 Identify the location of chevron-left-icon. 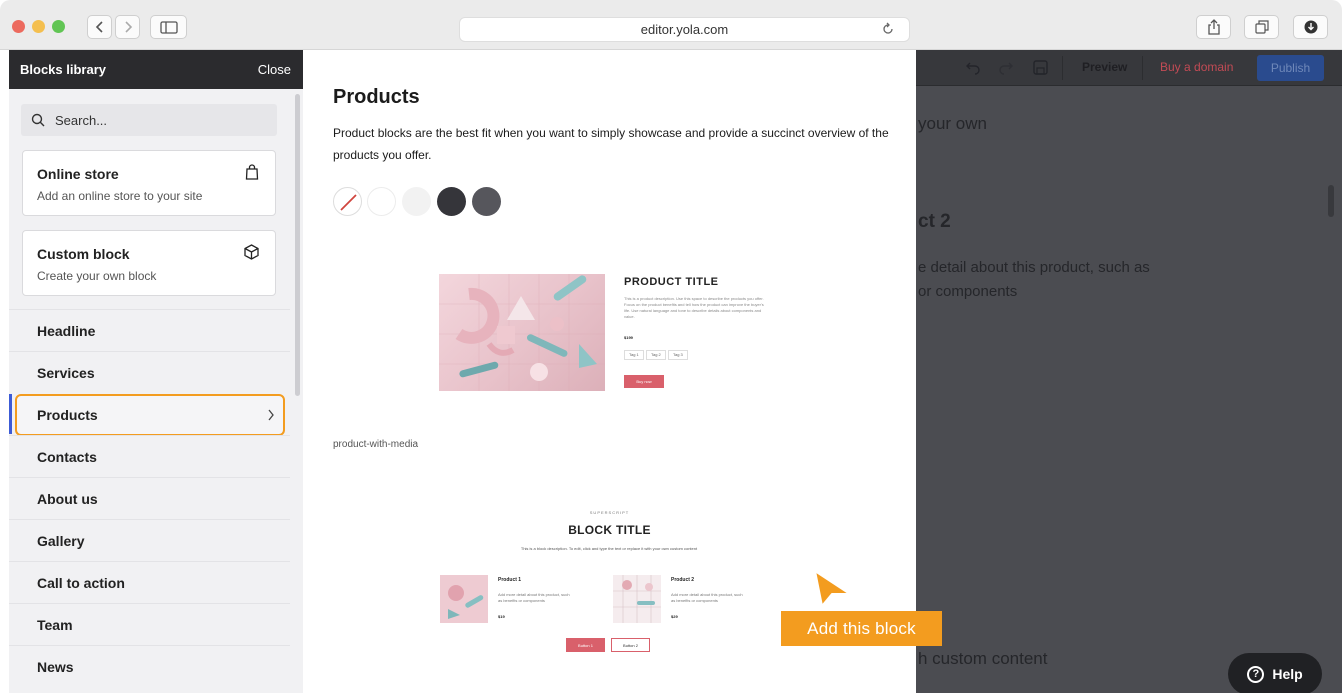
(99, 27).